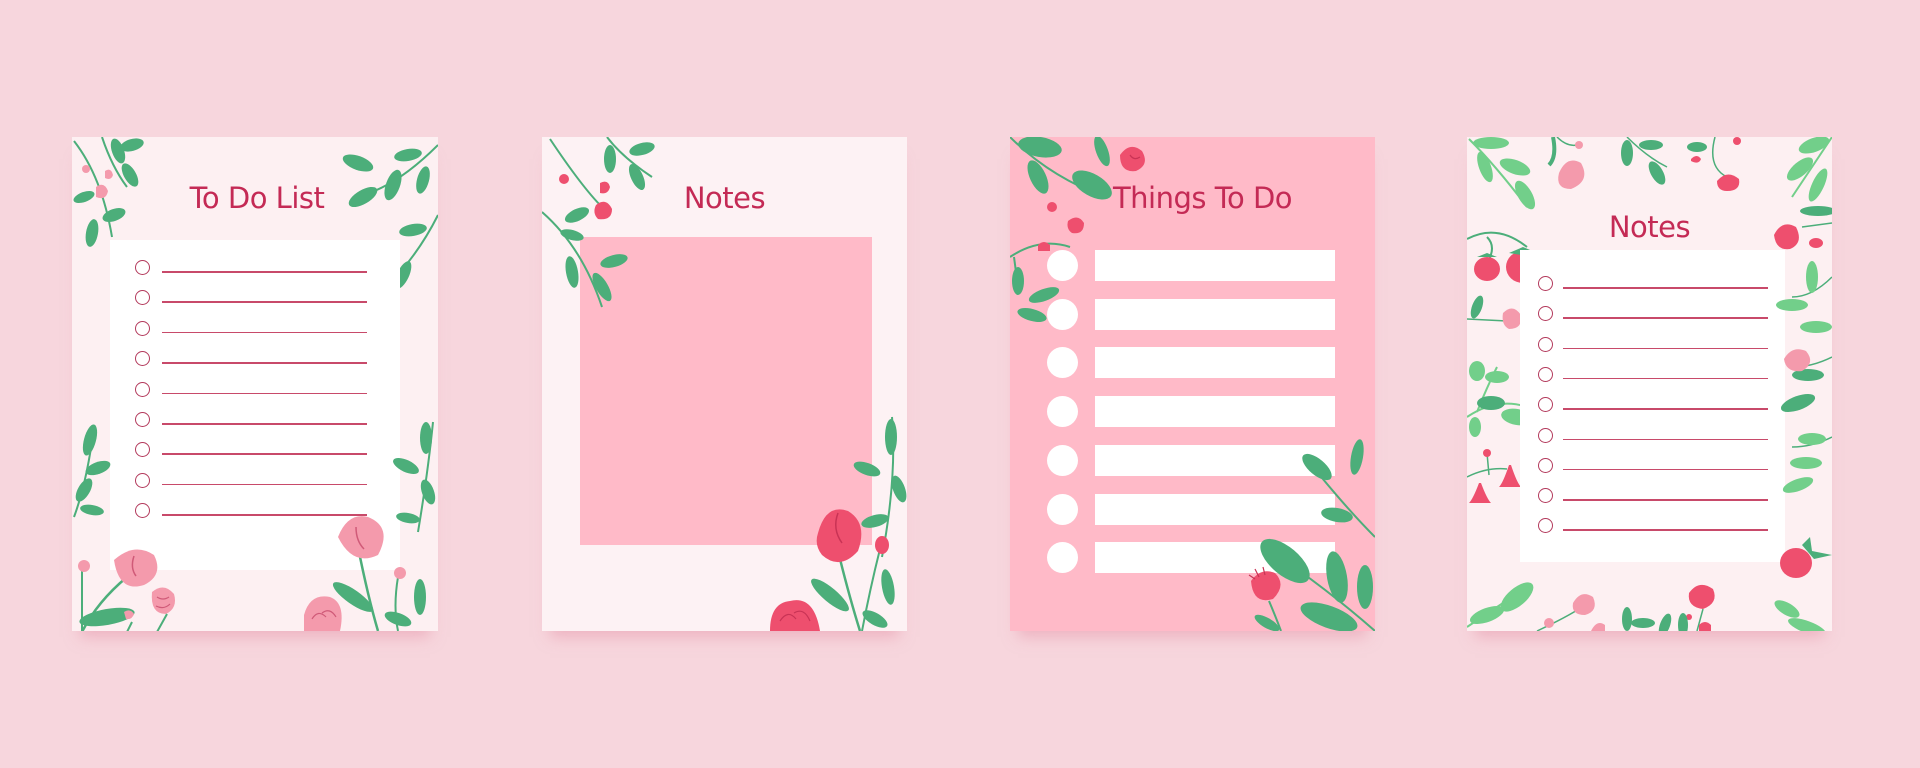  I want to click on card-title: To Do List, so click(257, 198).